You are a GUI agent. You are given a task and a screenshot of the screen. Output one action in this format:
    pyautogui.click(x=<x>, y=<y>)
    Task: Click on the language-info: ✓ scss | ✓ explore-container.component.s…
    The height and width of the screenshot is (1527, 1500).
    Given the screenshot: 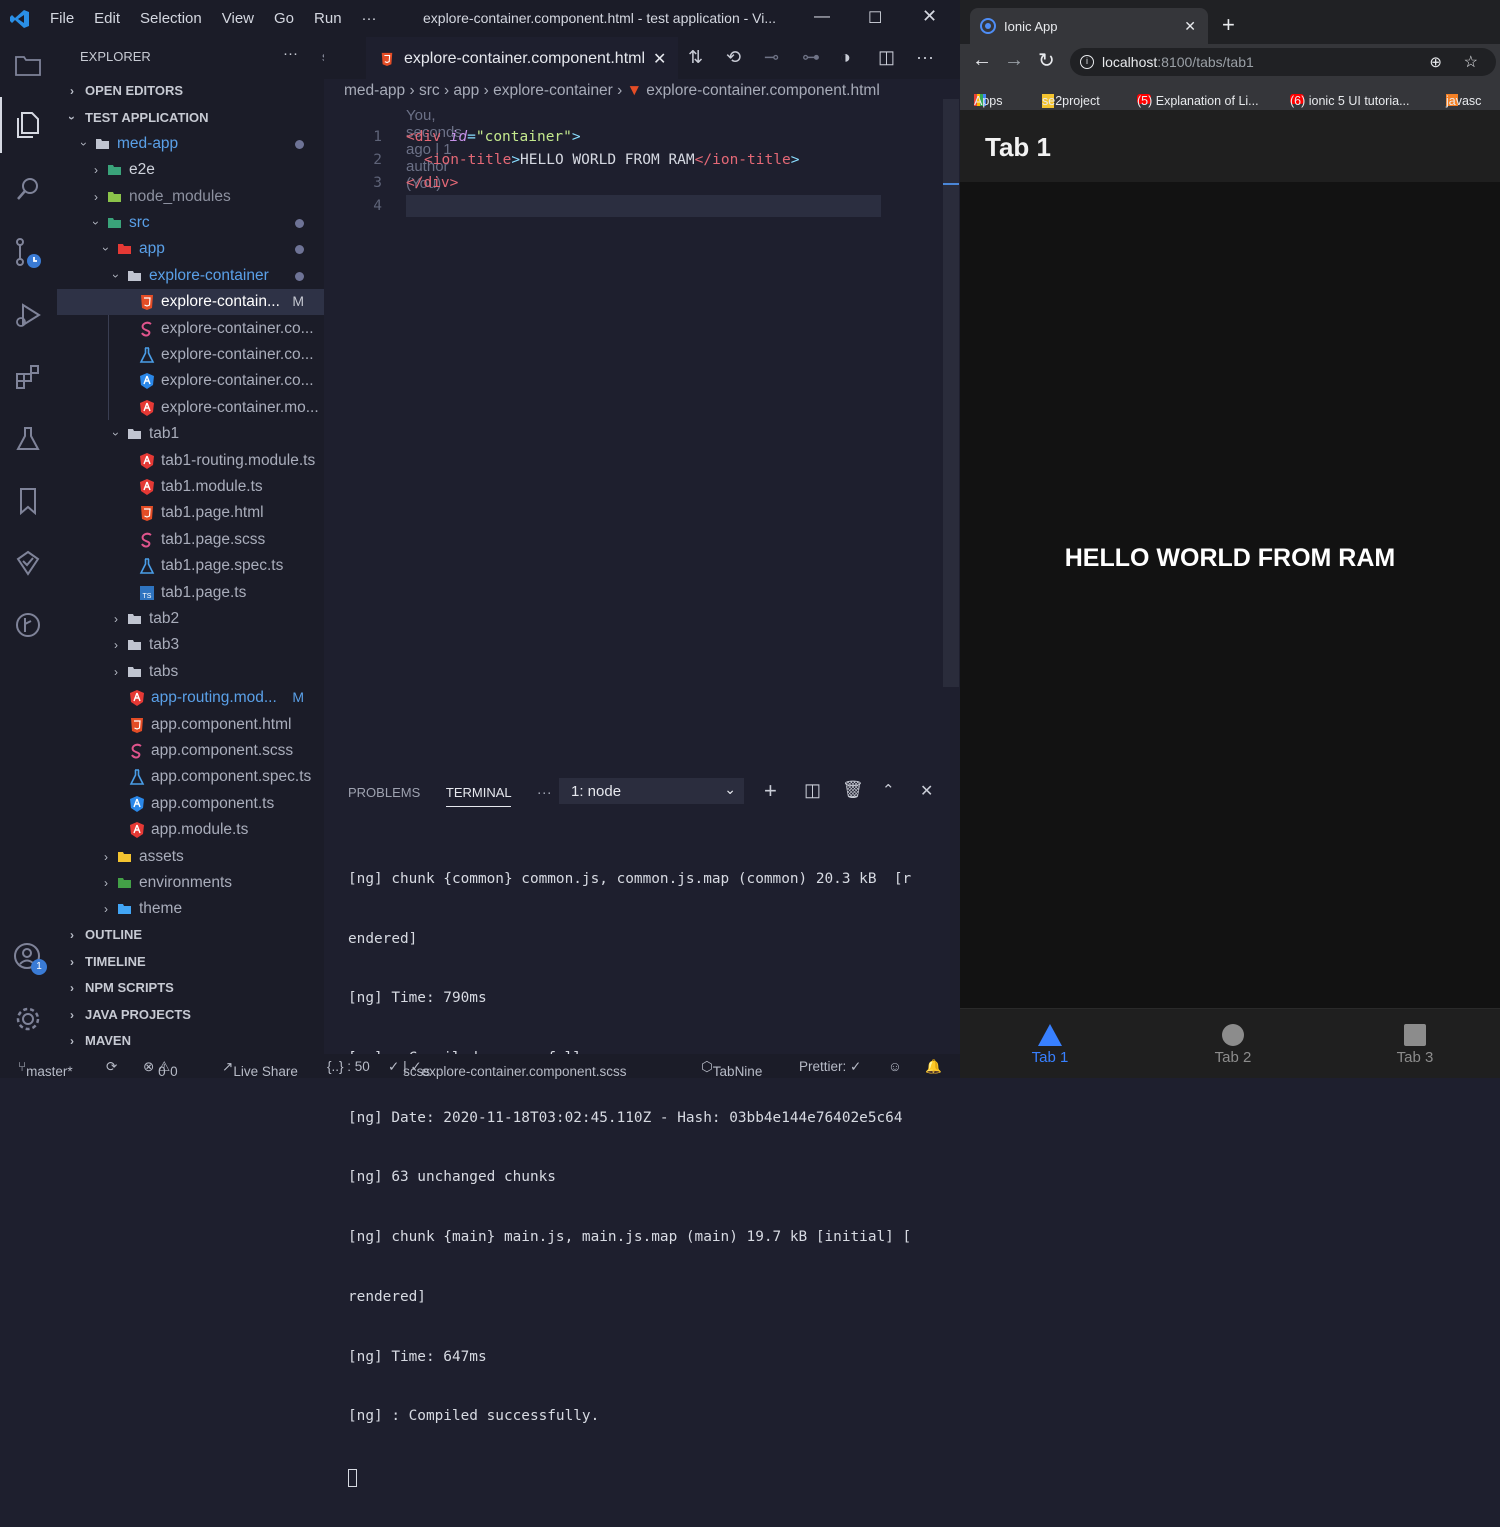 What is the action you would take?
    pyautogui.click(x=507, y=1069)
    